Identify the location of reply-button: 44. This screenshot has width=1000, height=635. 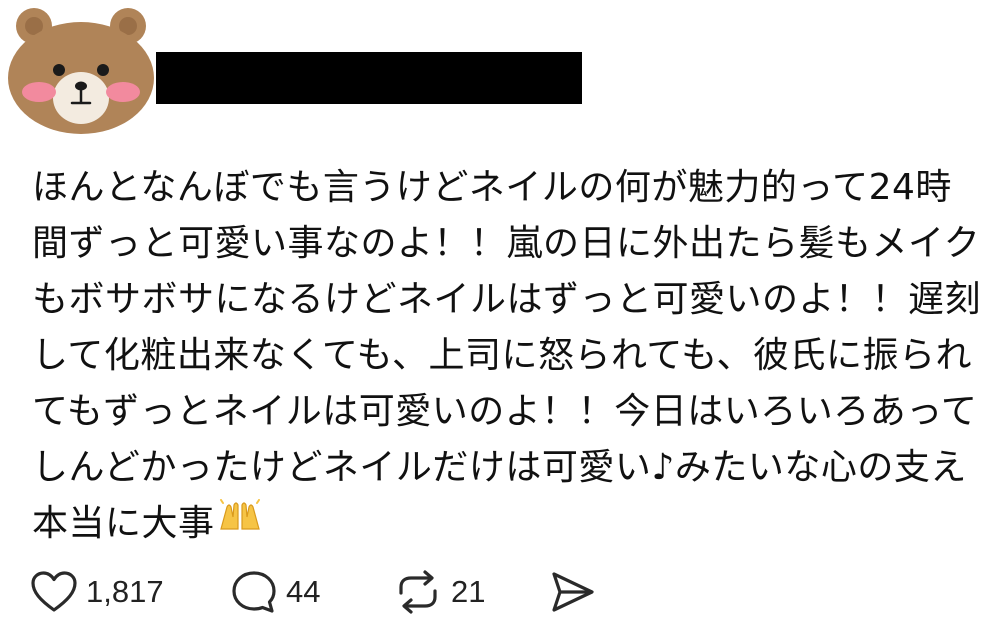
(275, 592).